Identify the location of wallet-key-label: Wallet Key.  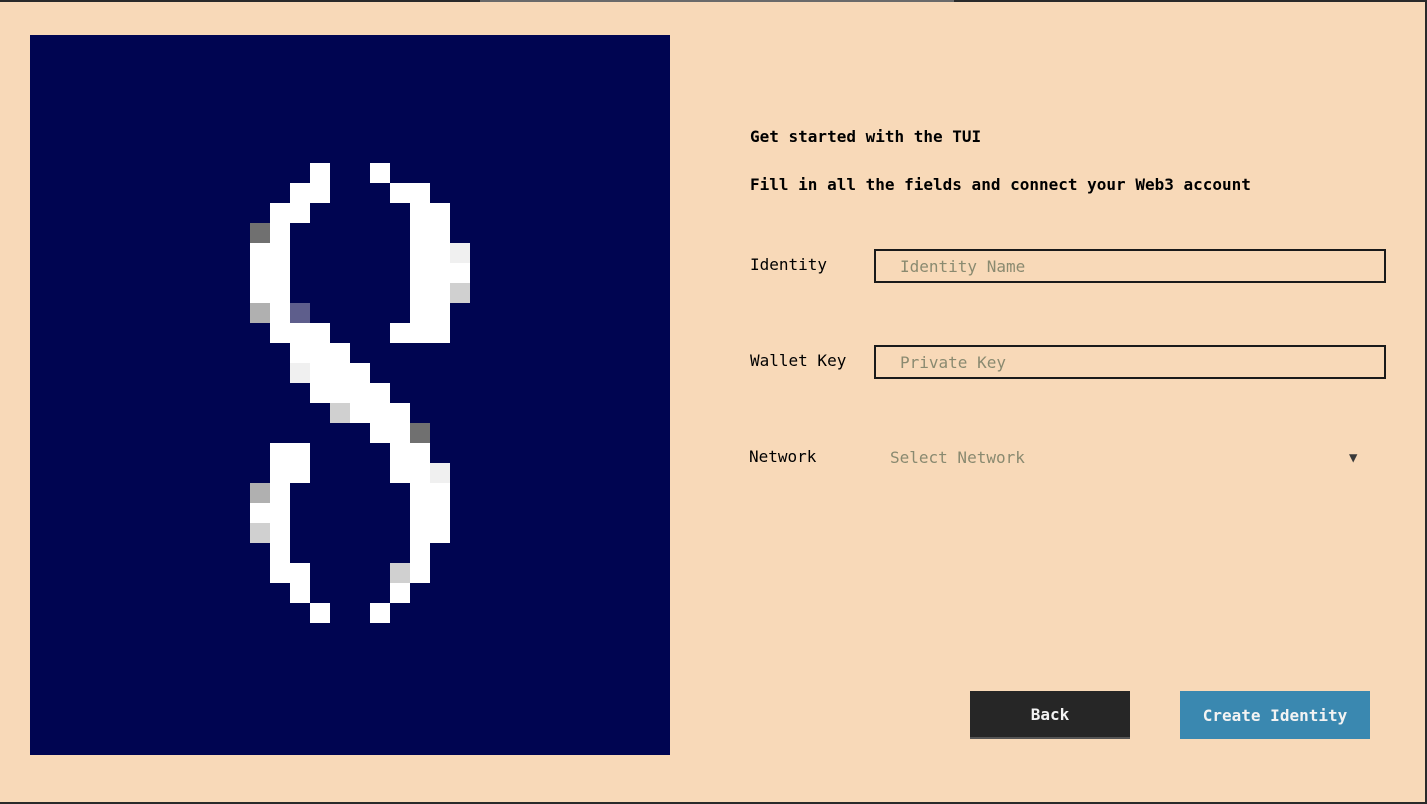
(798, 360).